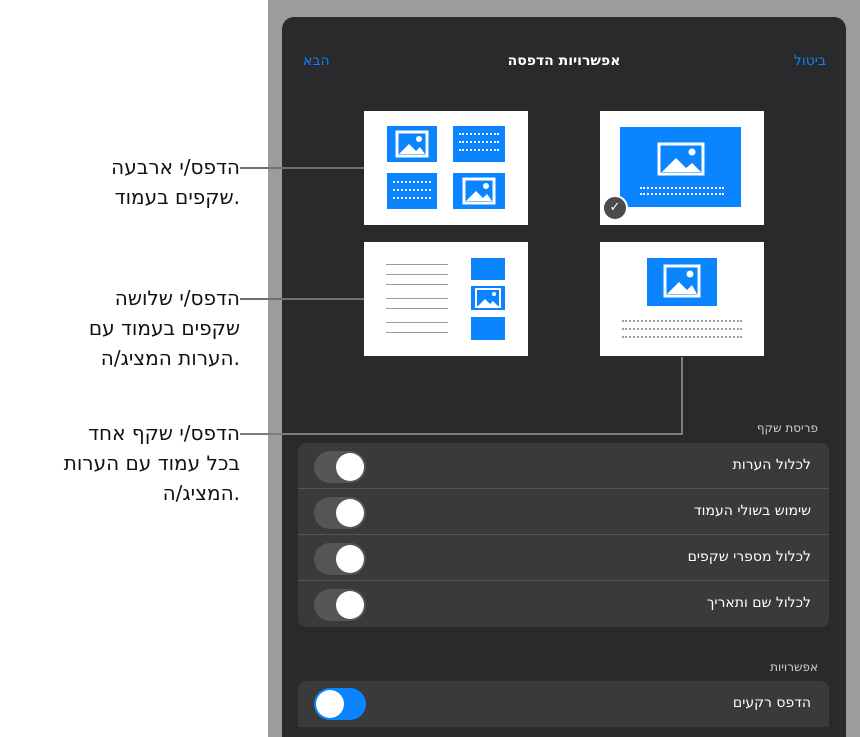 This screenshot has width=860, height=737. I want to click on callout-text: הדפס/י שלושה, so click(177, 298).